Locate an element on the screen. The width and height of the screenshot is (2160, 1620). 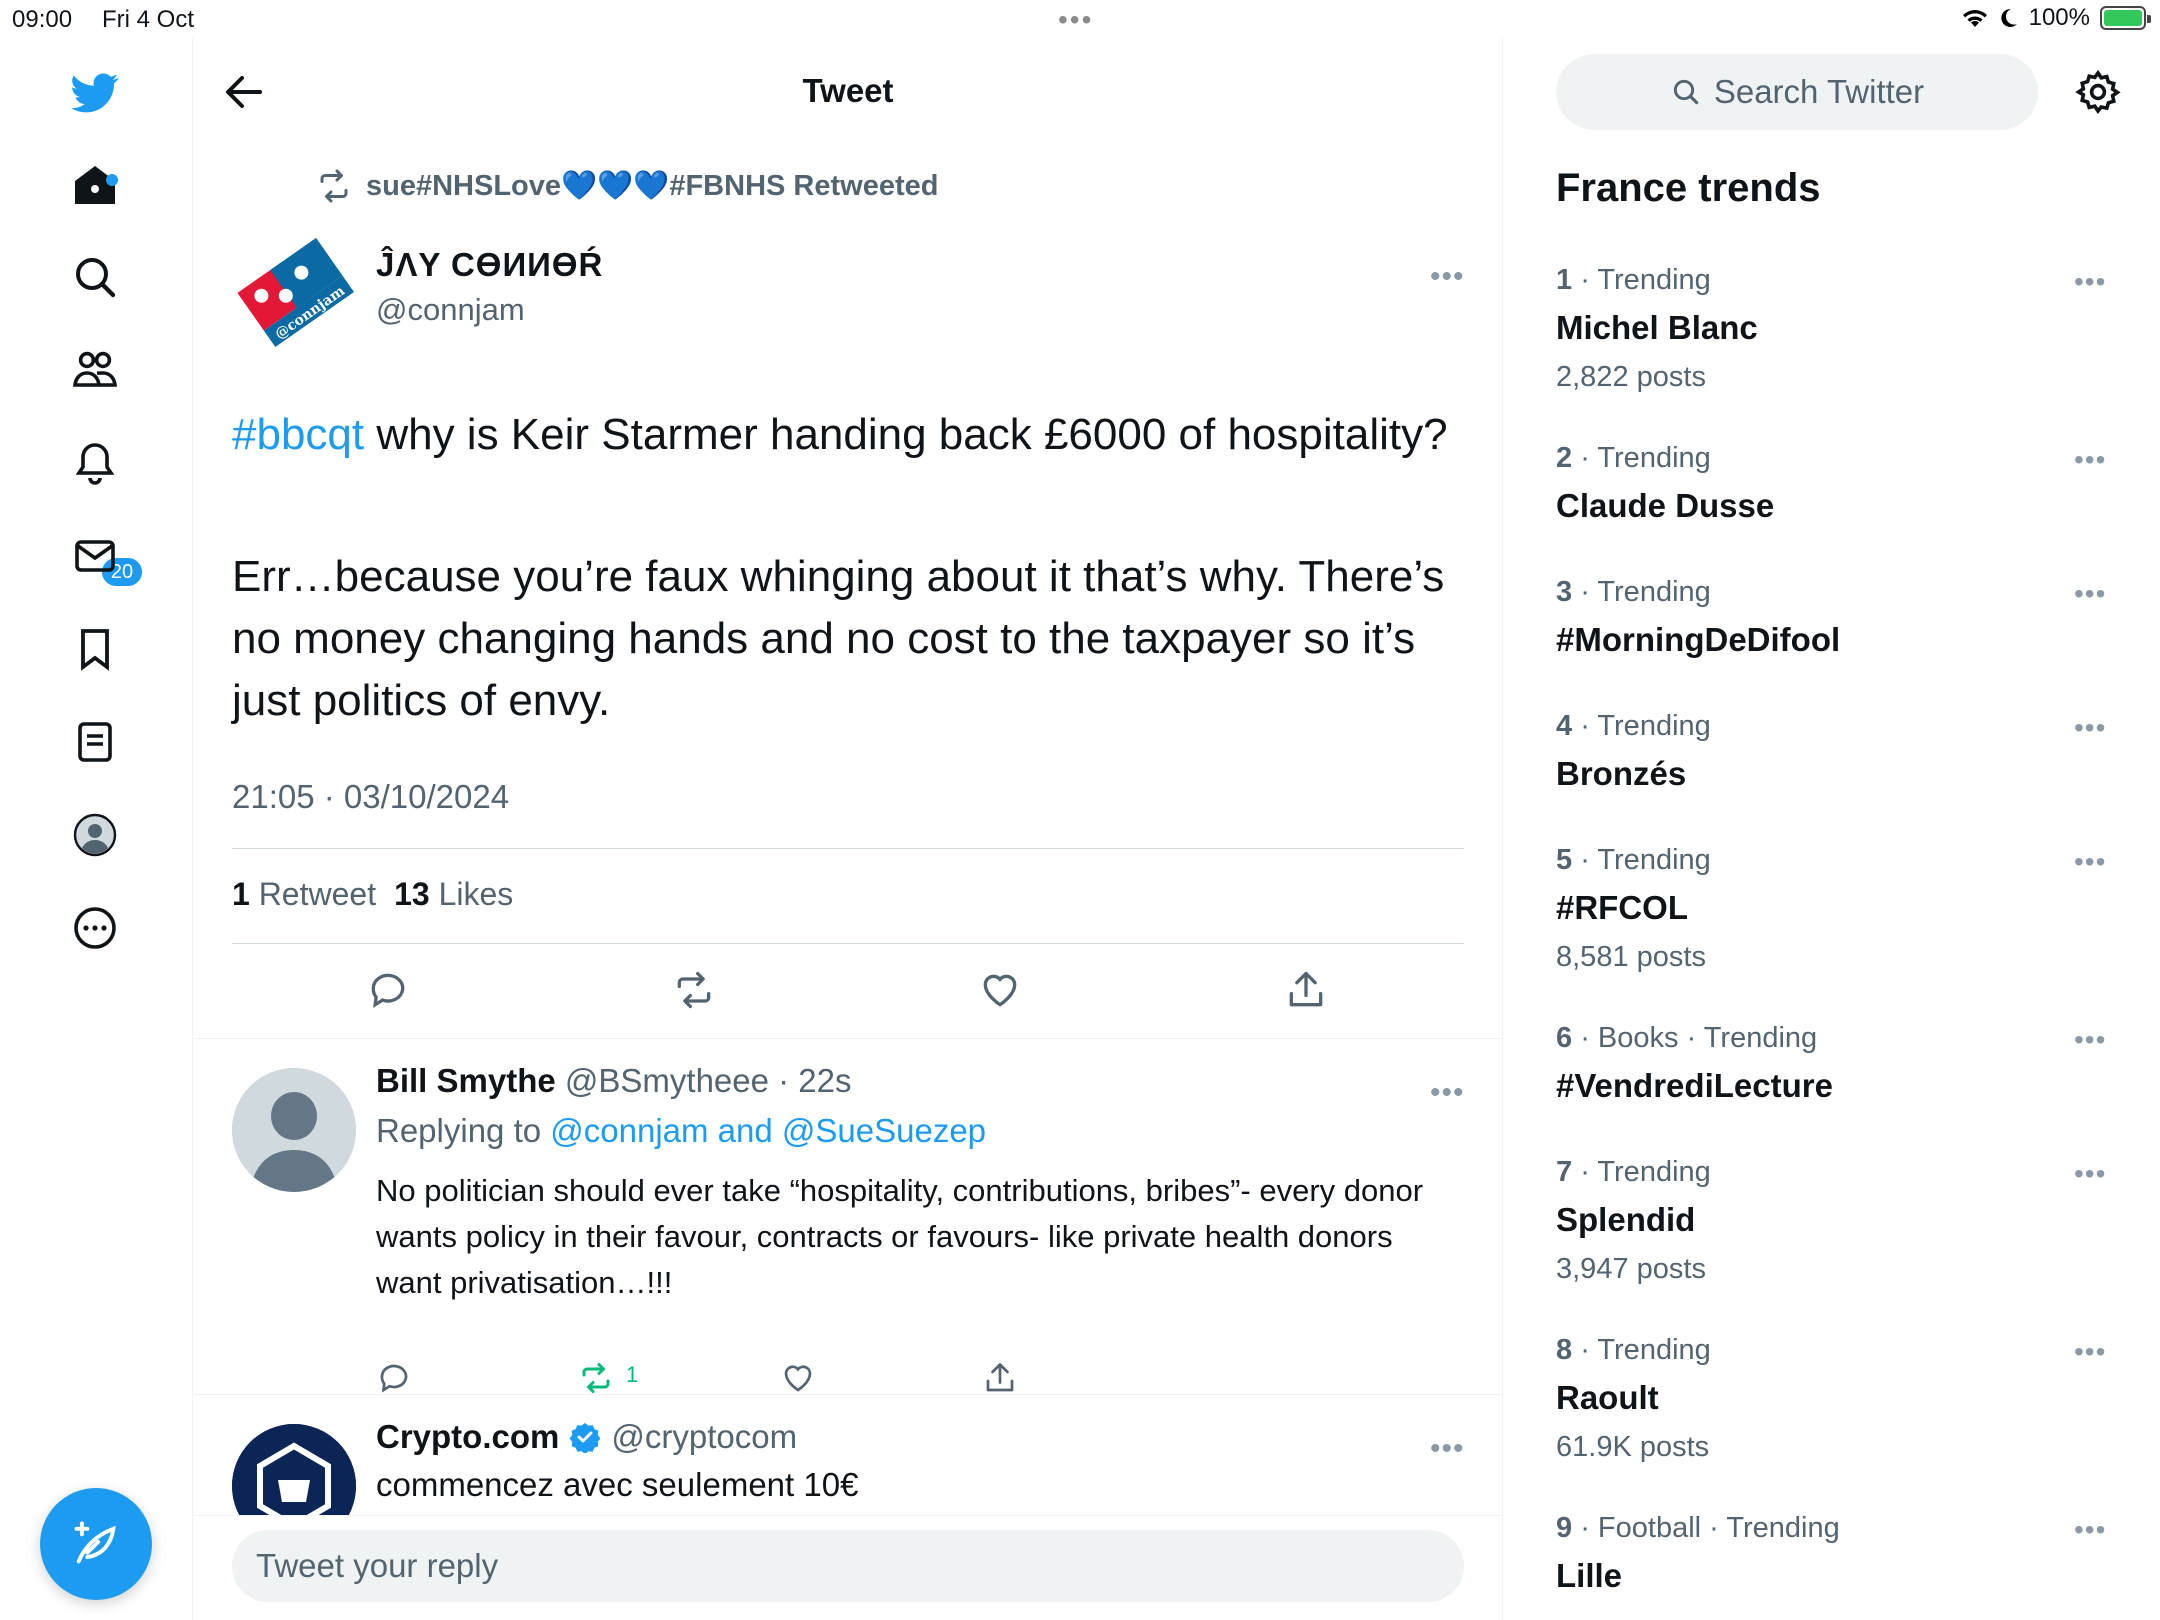
twitter-logo-icon is located at coordinates (95, 93).